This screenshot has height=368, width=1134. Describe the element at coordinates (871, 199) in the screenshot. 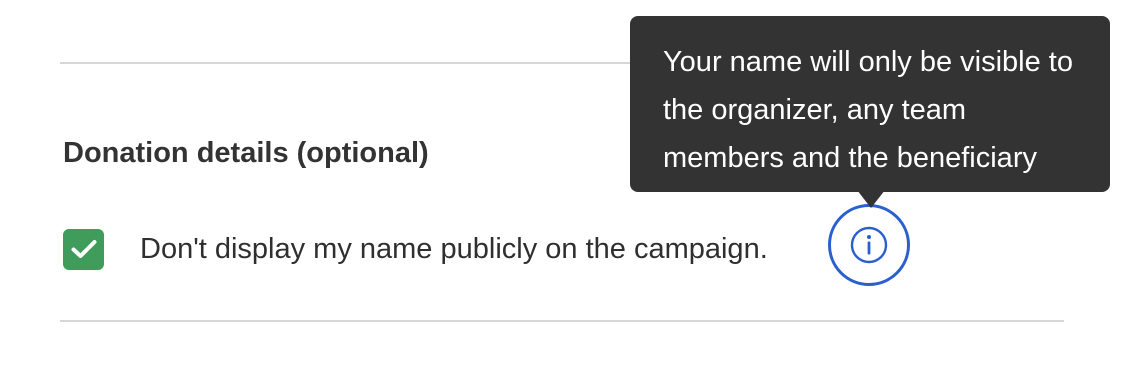

I see `tooltip-arrow` at that location.